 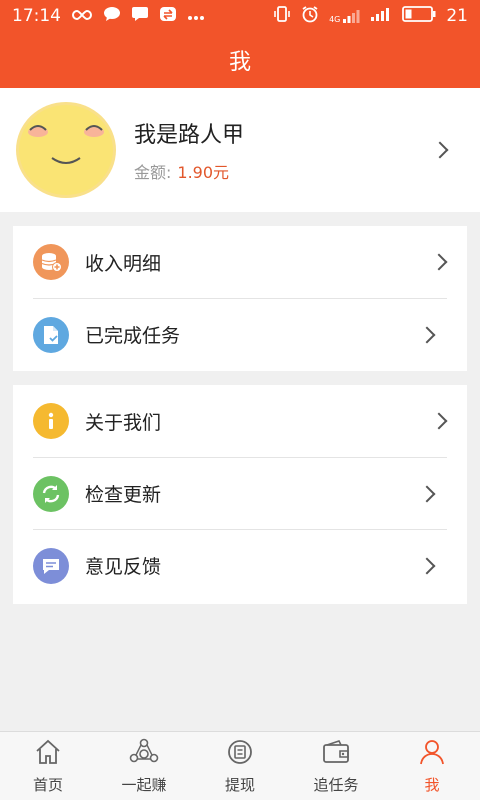 I want to click on tab-home: 首页, so click(x=48, y=766).